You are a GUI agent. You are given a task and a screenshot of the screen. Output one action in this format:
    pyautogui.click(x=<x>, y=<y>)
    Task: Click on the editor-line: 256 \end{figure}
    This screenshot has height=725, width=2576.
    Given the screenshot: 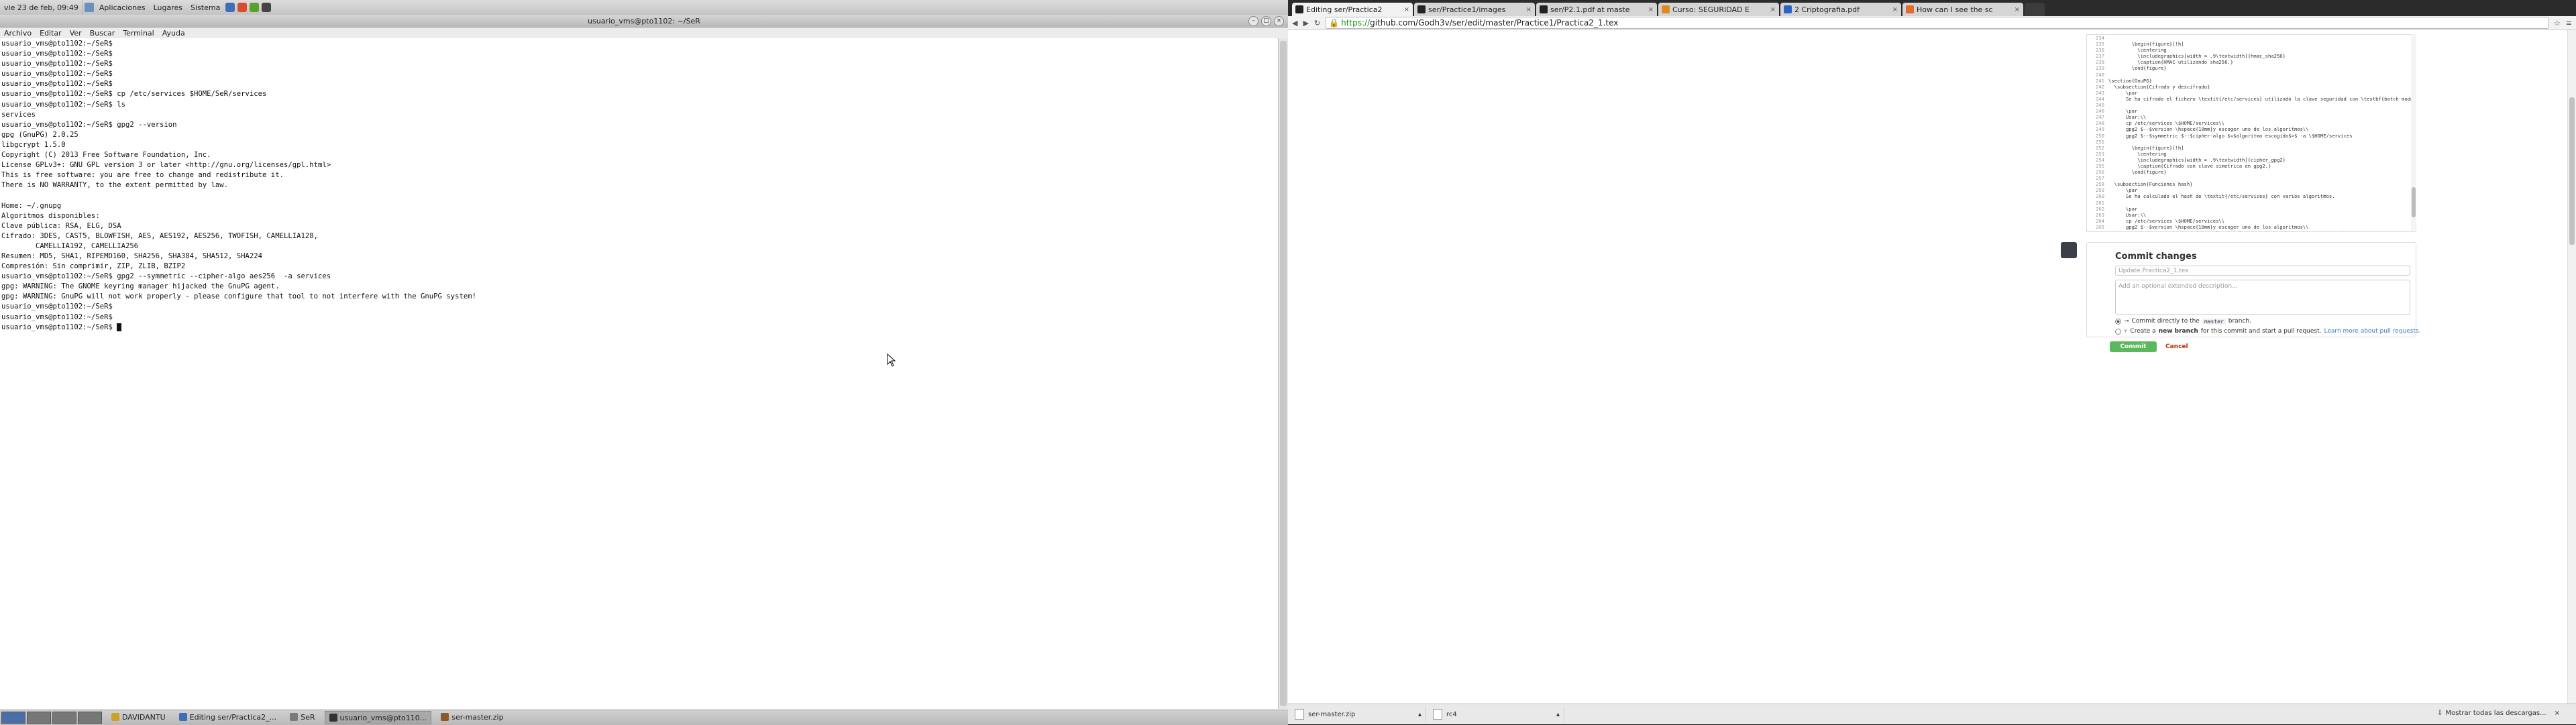 What is the action you would take?
    pyautogui.click(x=2251, y=172)
    